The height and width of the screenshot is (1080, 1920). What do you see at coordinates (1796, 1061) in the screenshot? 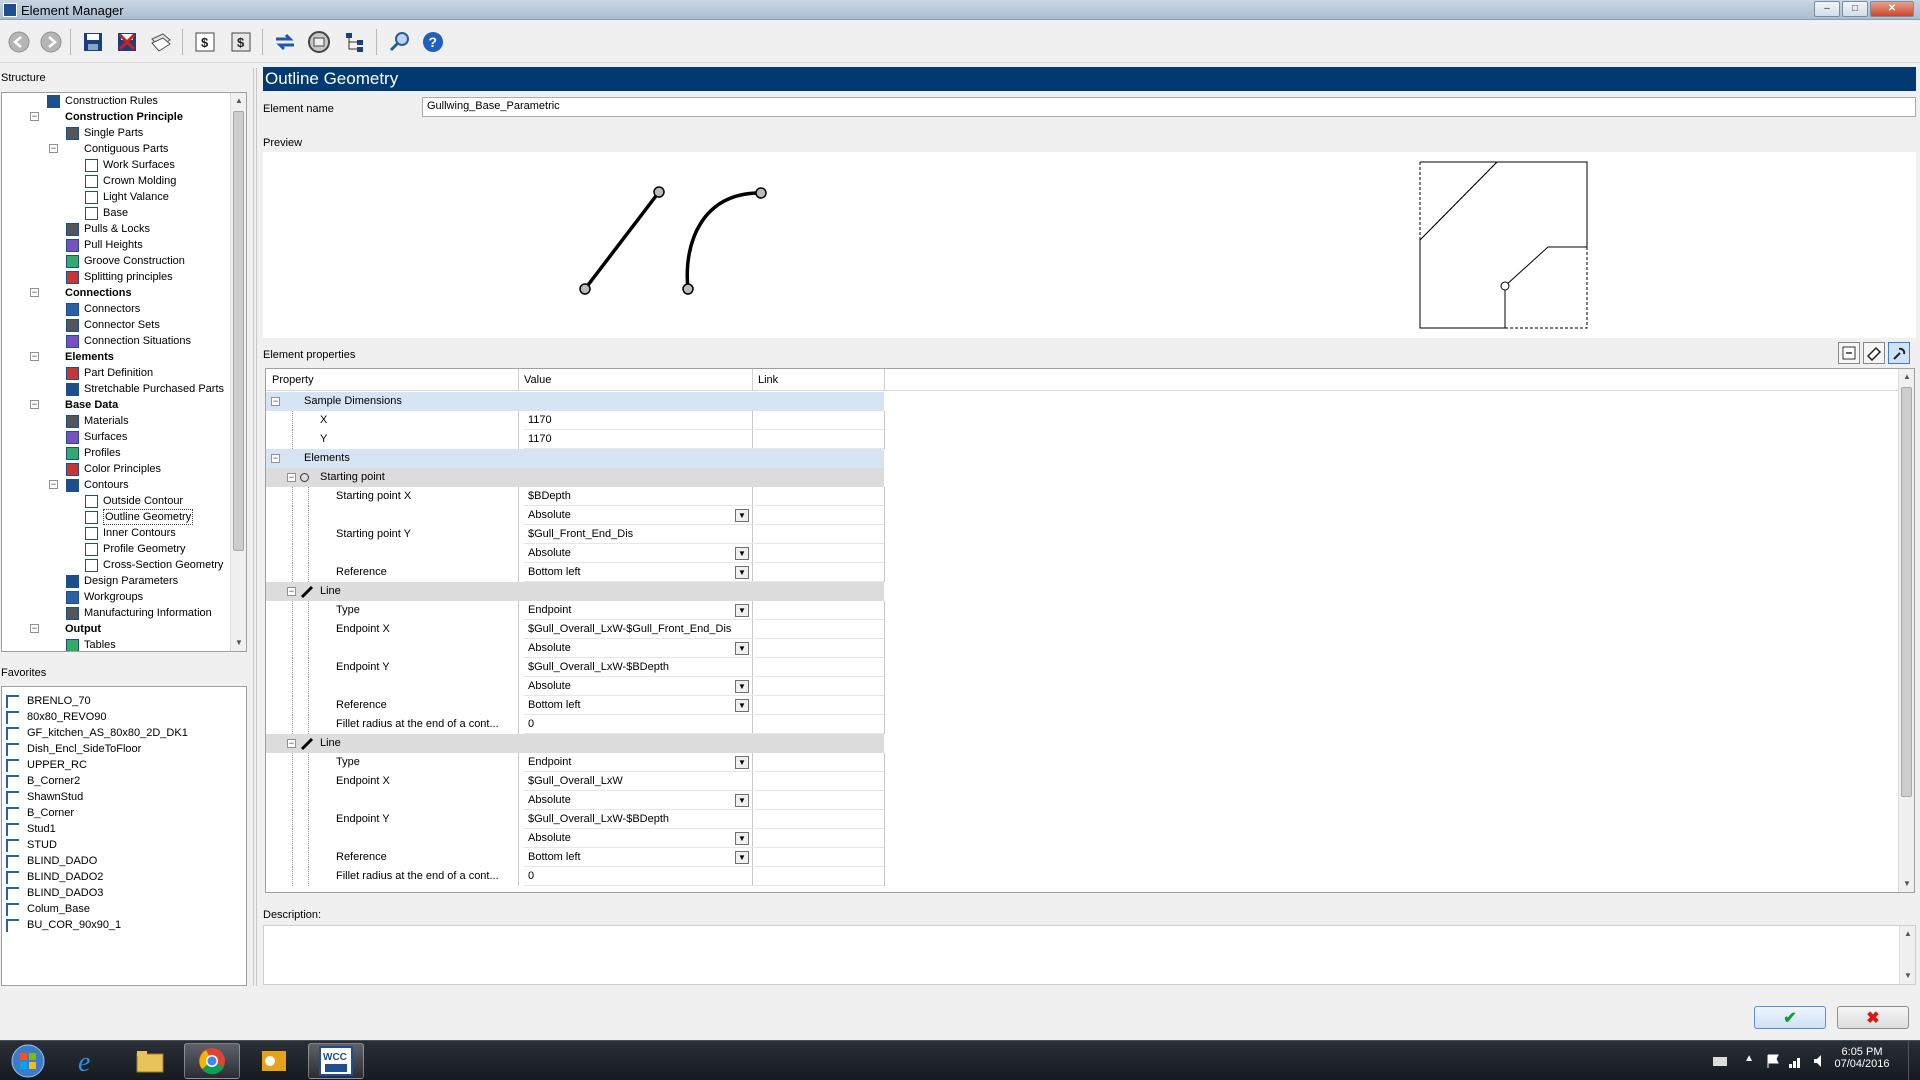
I see `network-icon` at bounding box center [1796, 1061].